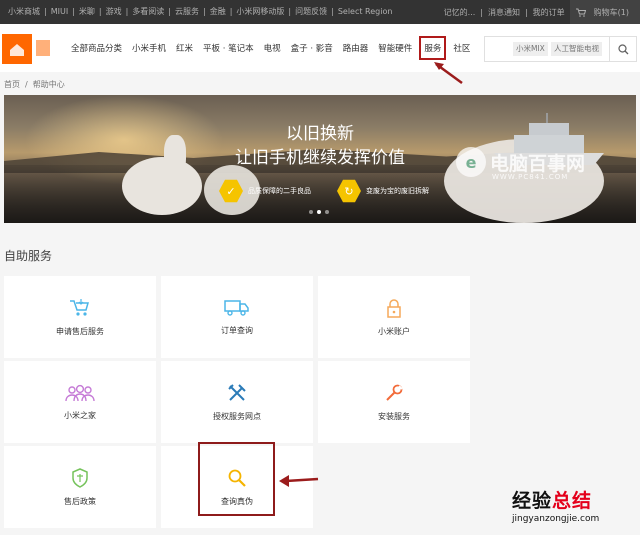 The image size is (640, 535). What do you see at coordinates (471, 162) in the screenshot?
I see `watermark-logo-icon: e` at bounding box center [471, 162].